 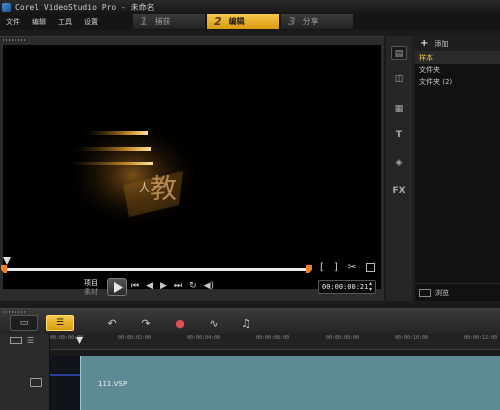 I want to click on timecode-display: 00:00:00:21, so click(x=347, y=287).